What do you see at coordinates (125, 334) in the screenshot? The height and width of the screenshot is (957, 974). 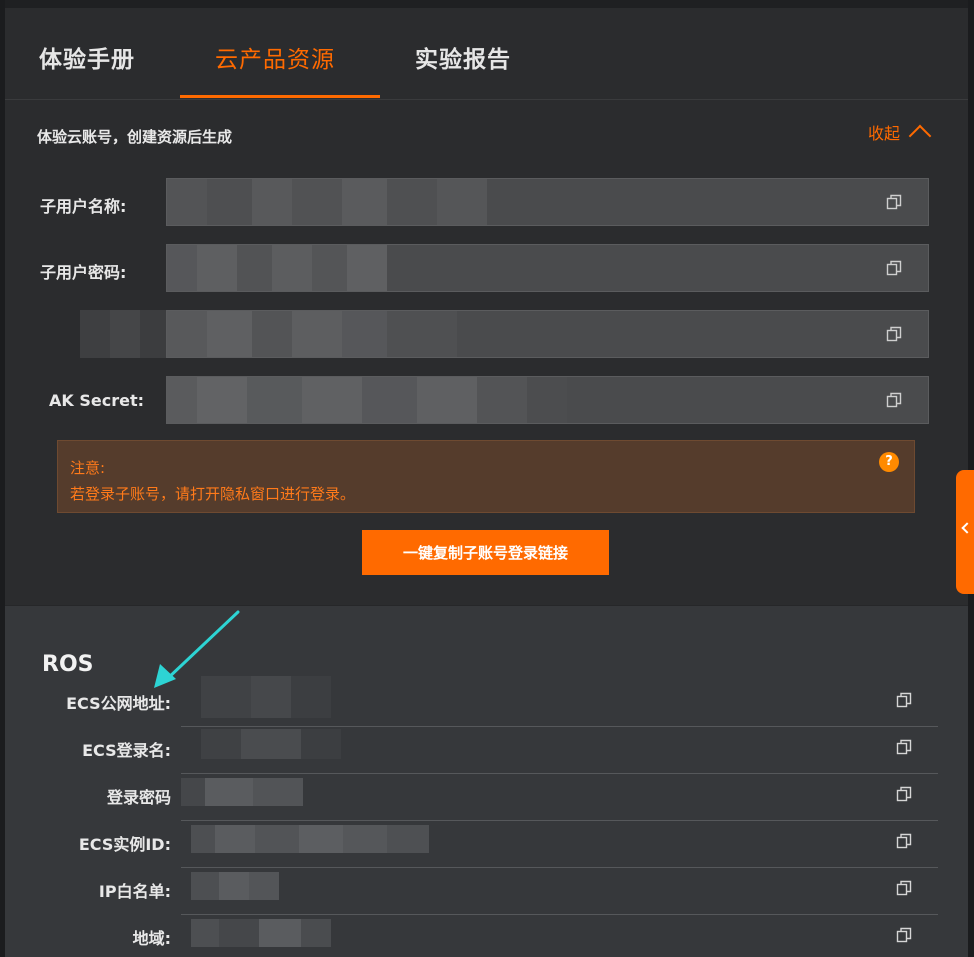 I see `redacted-label` at bounding box center [125, 334].